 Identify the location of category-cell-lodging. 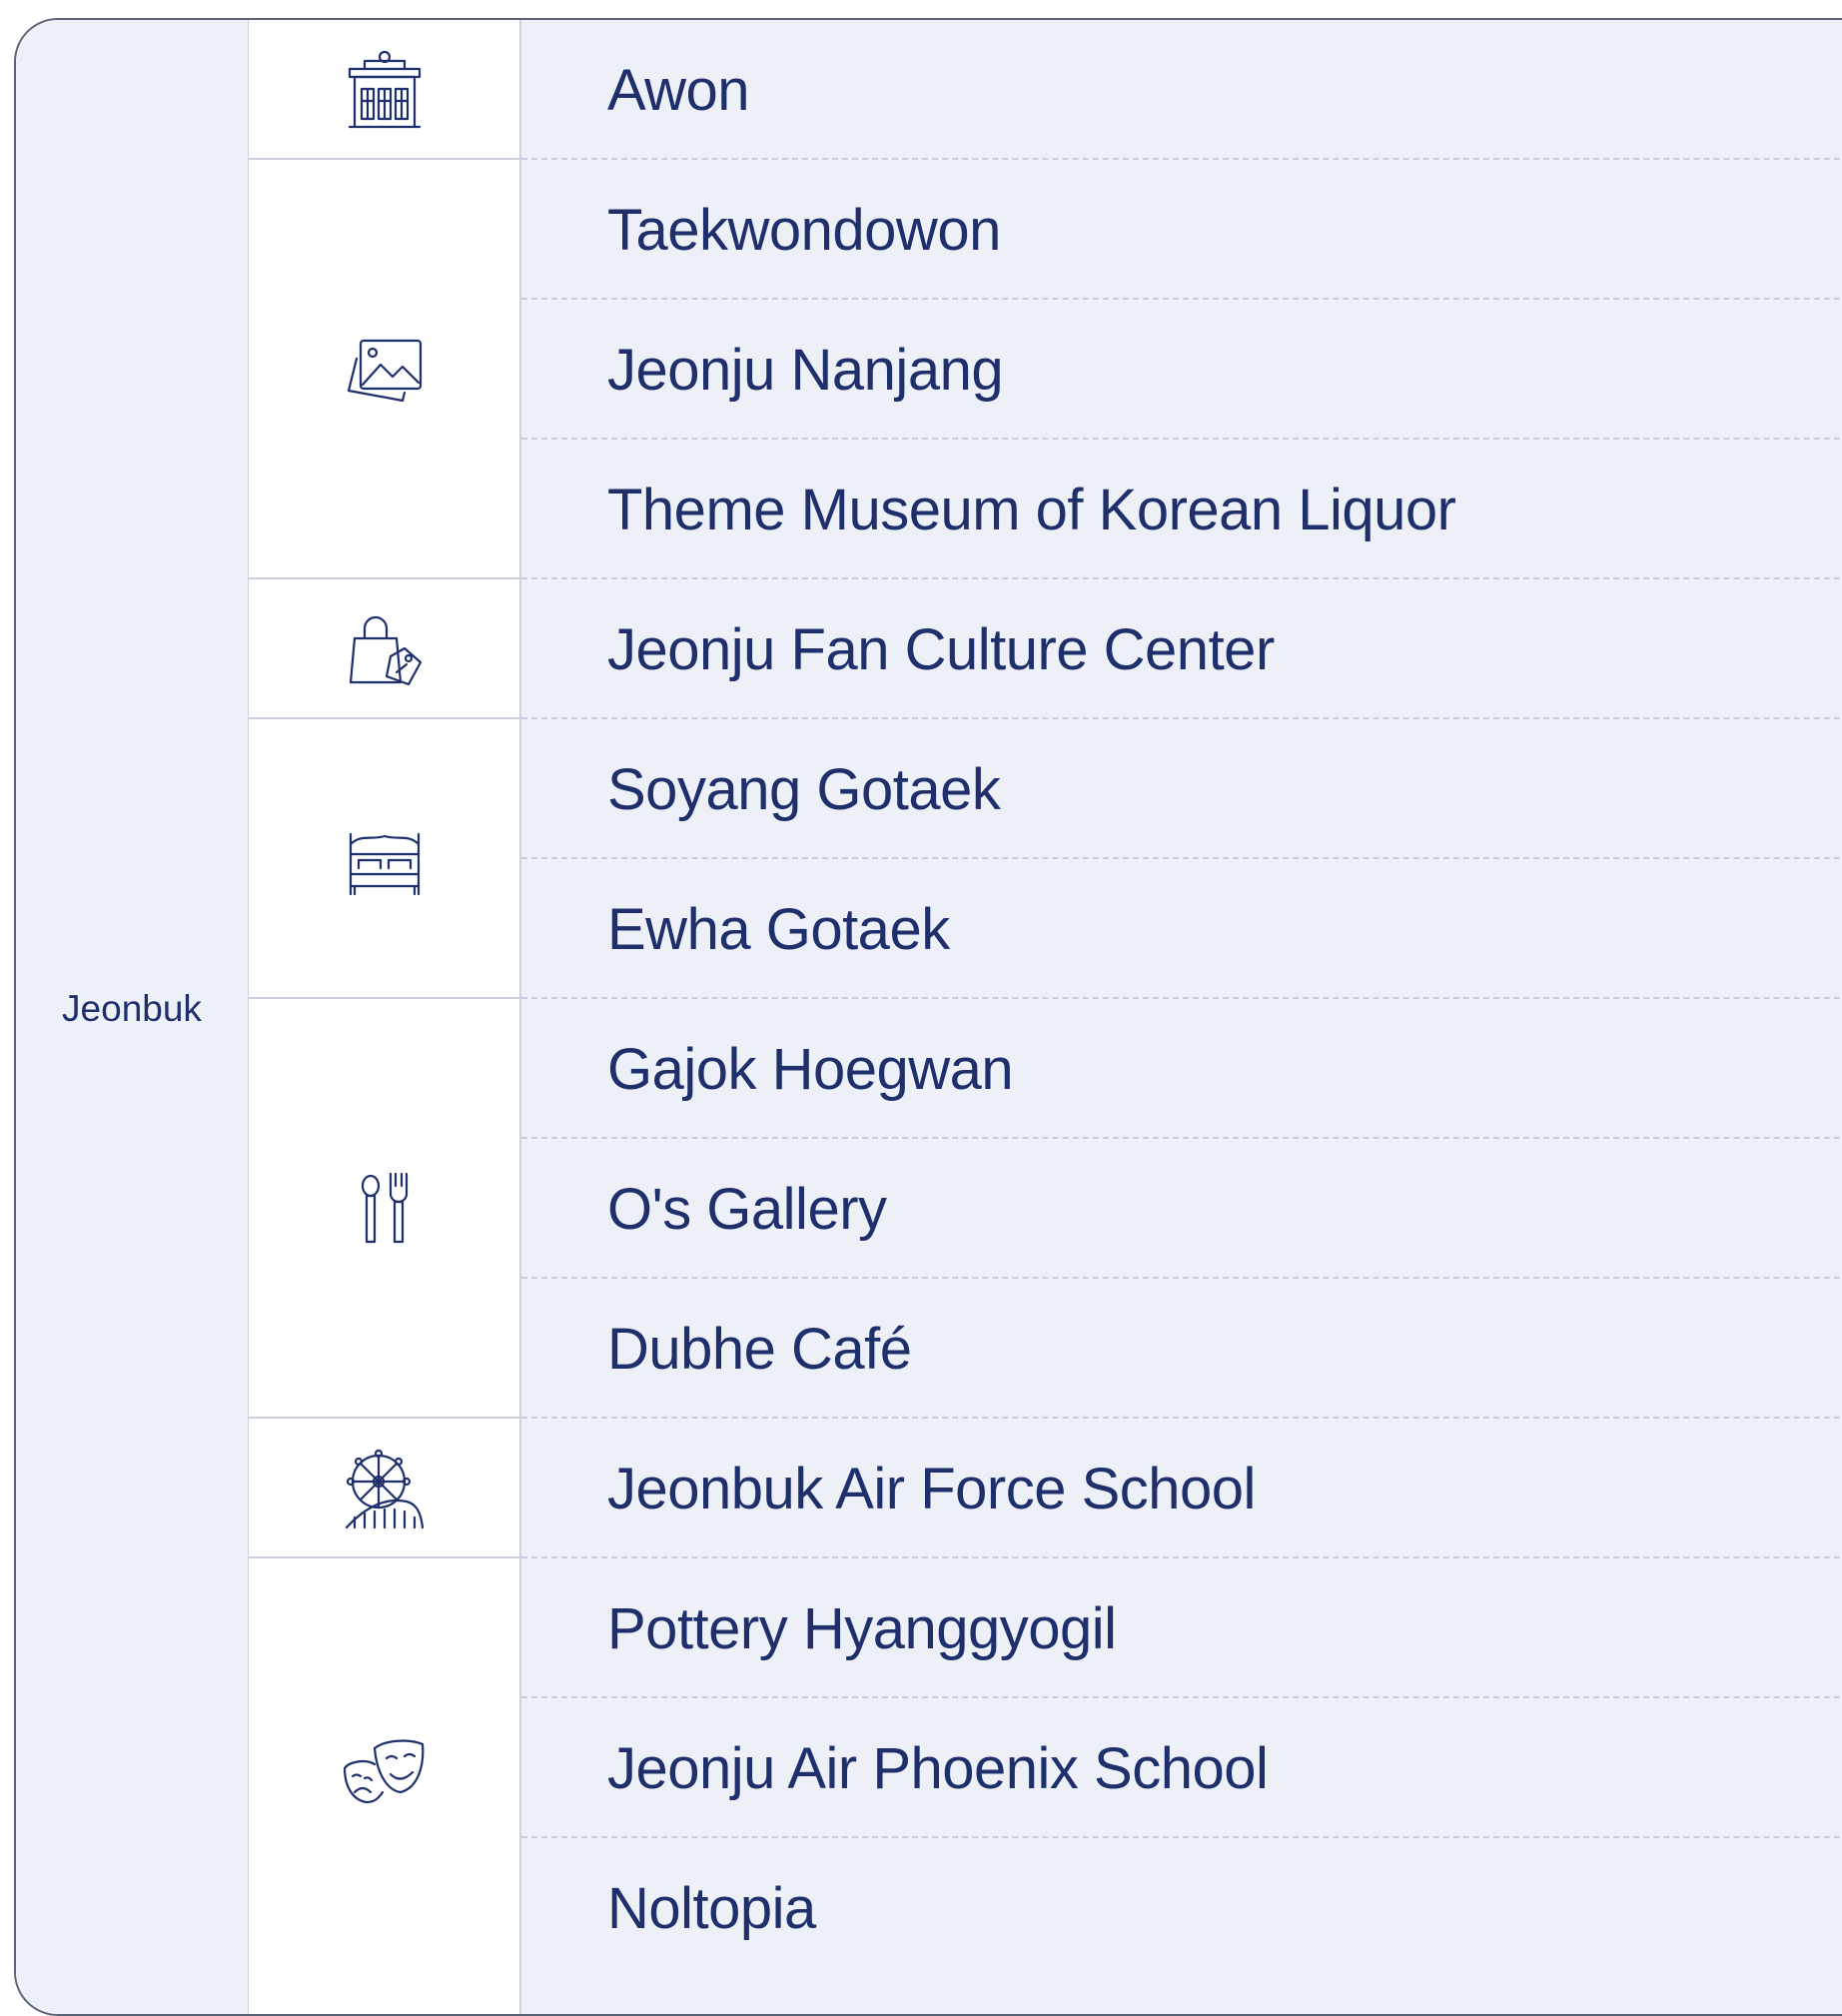
(384, 859).